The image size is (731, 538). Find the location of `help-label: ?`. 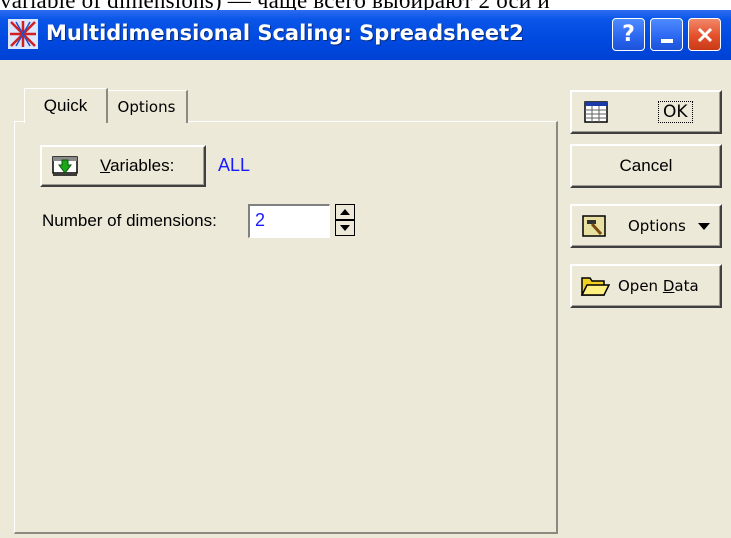

help-label: ? is located at coordinates (628, 34).